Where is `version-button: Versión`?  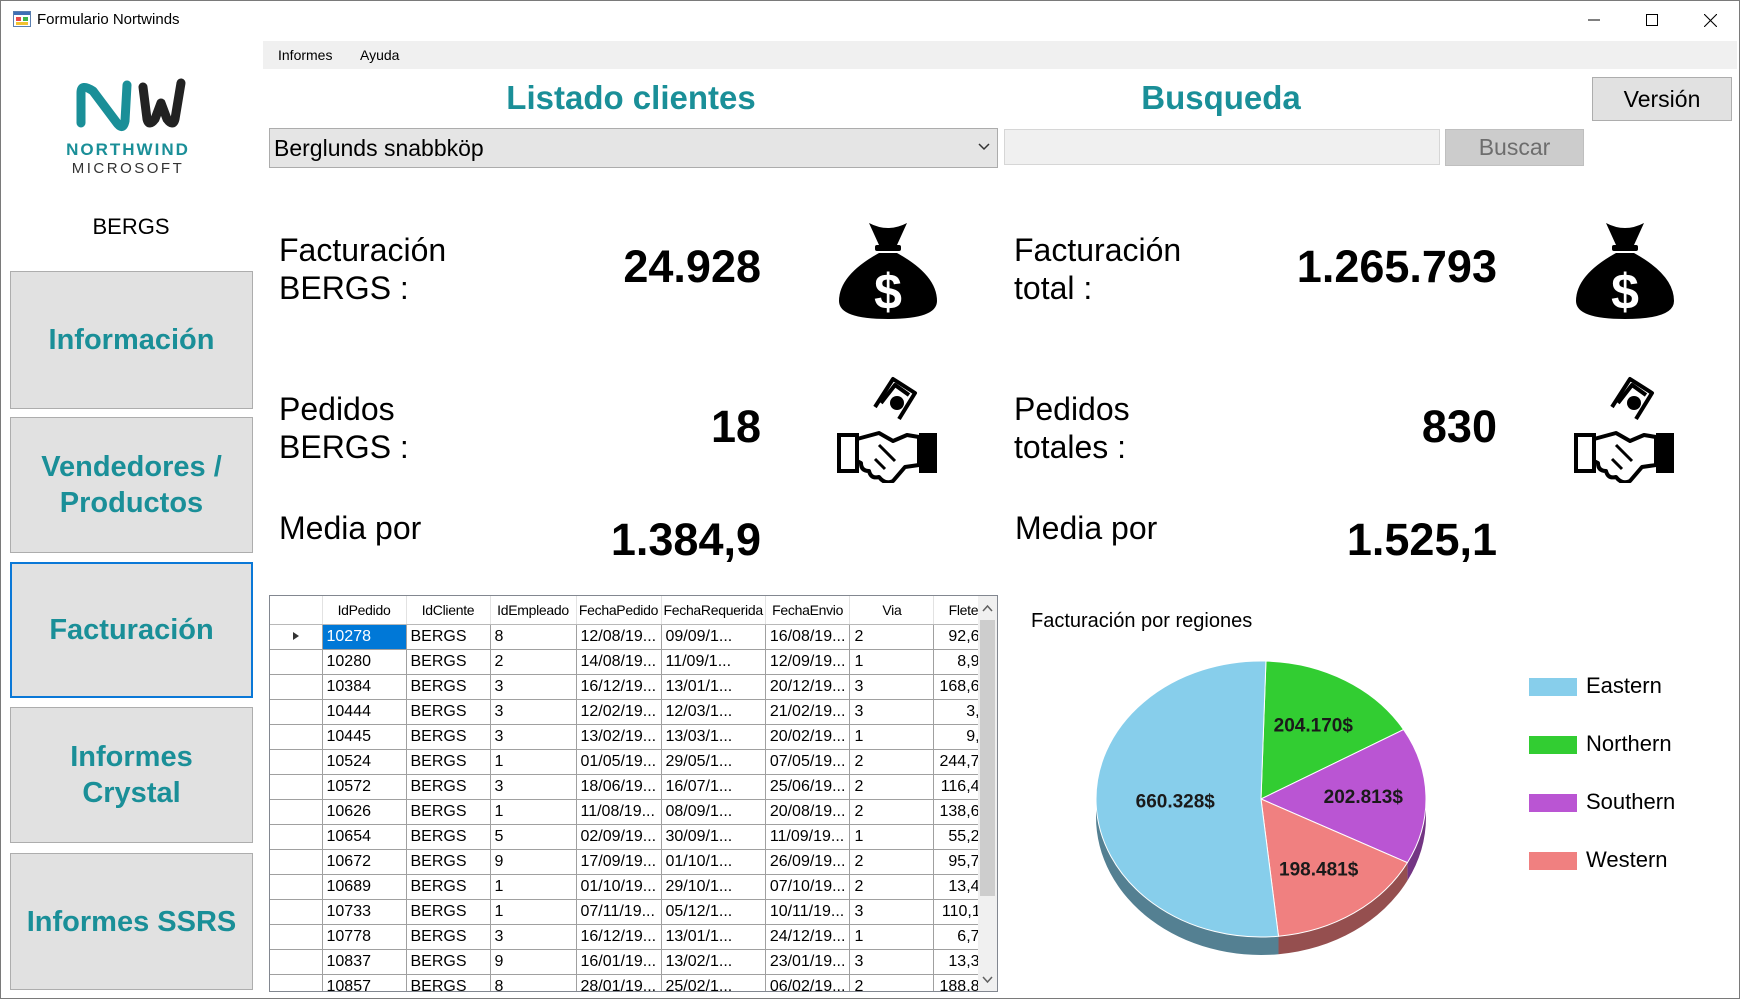 version-button: Versión is located at coordinates (1662, 99).